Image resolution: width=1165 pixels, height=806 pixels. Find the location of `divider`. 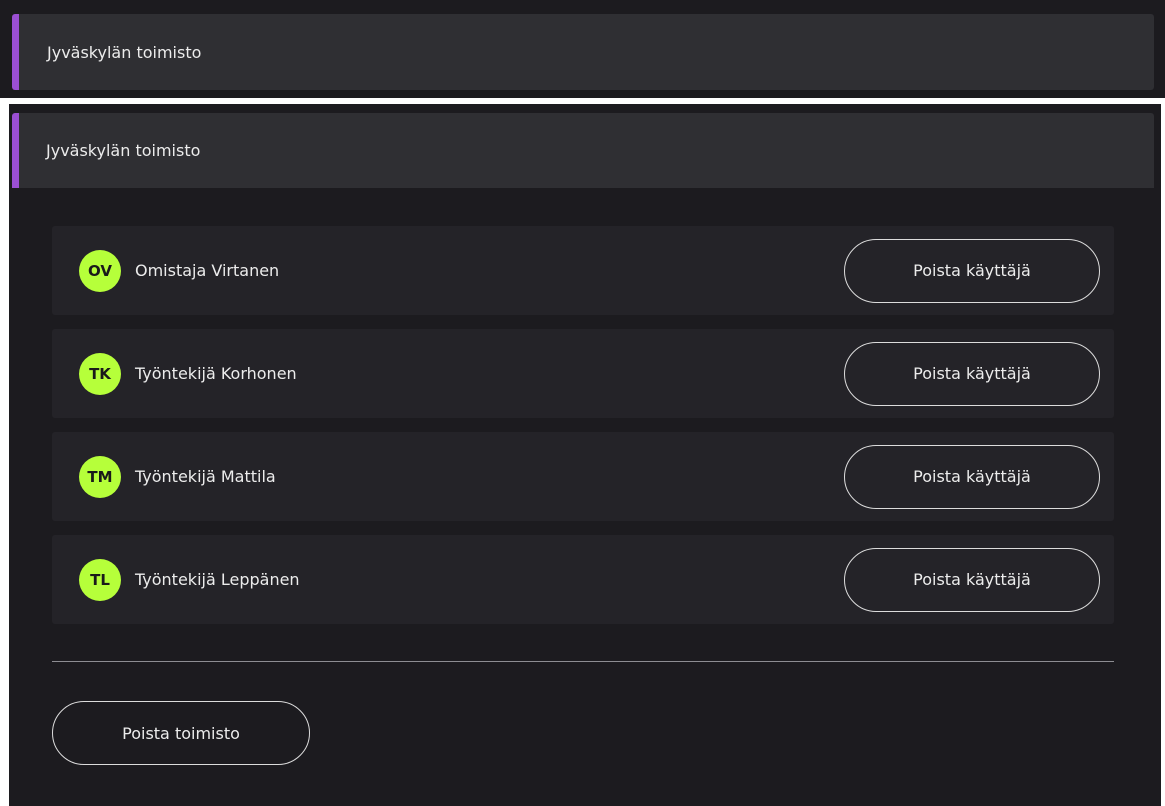

divider is located at coordinates (583, 661).